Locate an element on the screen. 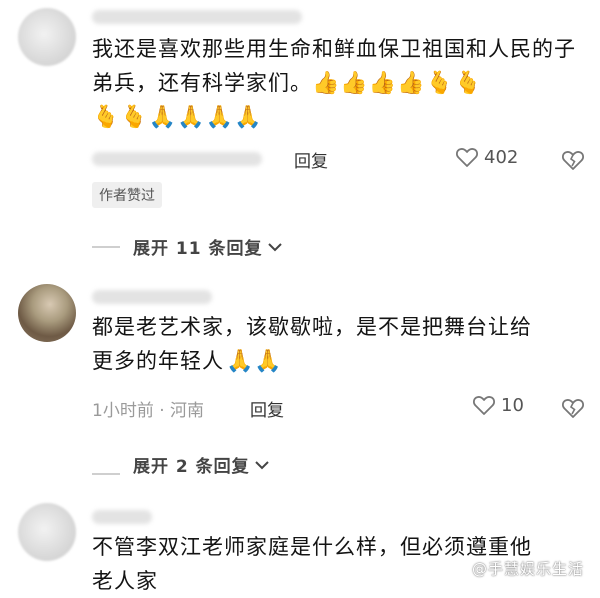 The height and width of the screenshot is (598, 600). expand-replies-button: 展开 2 条回复 is located at coordinates (201, 464).